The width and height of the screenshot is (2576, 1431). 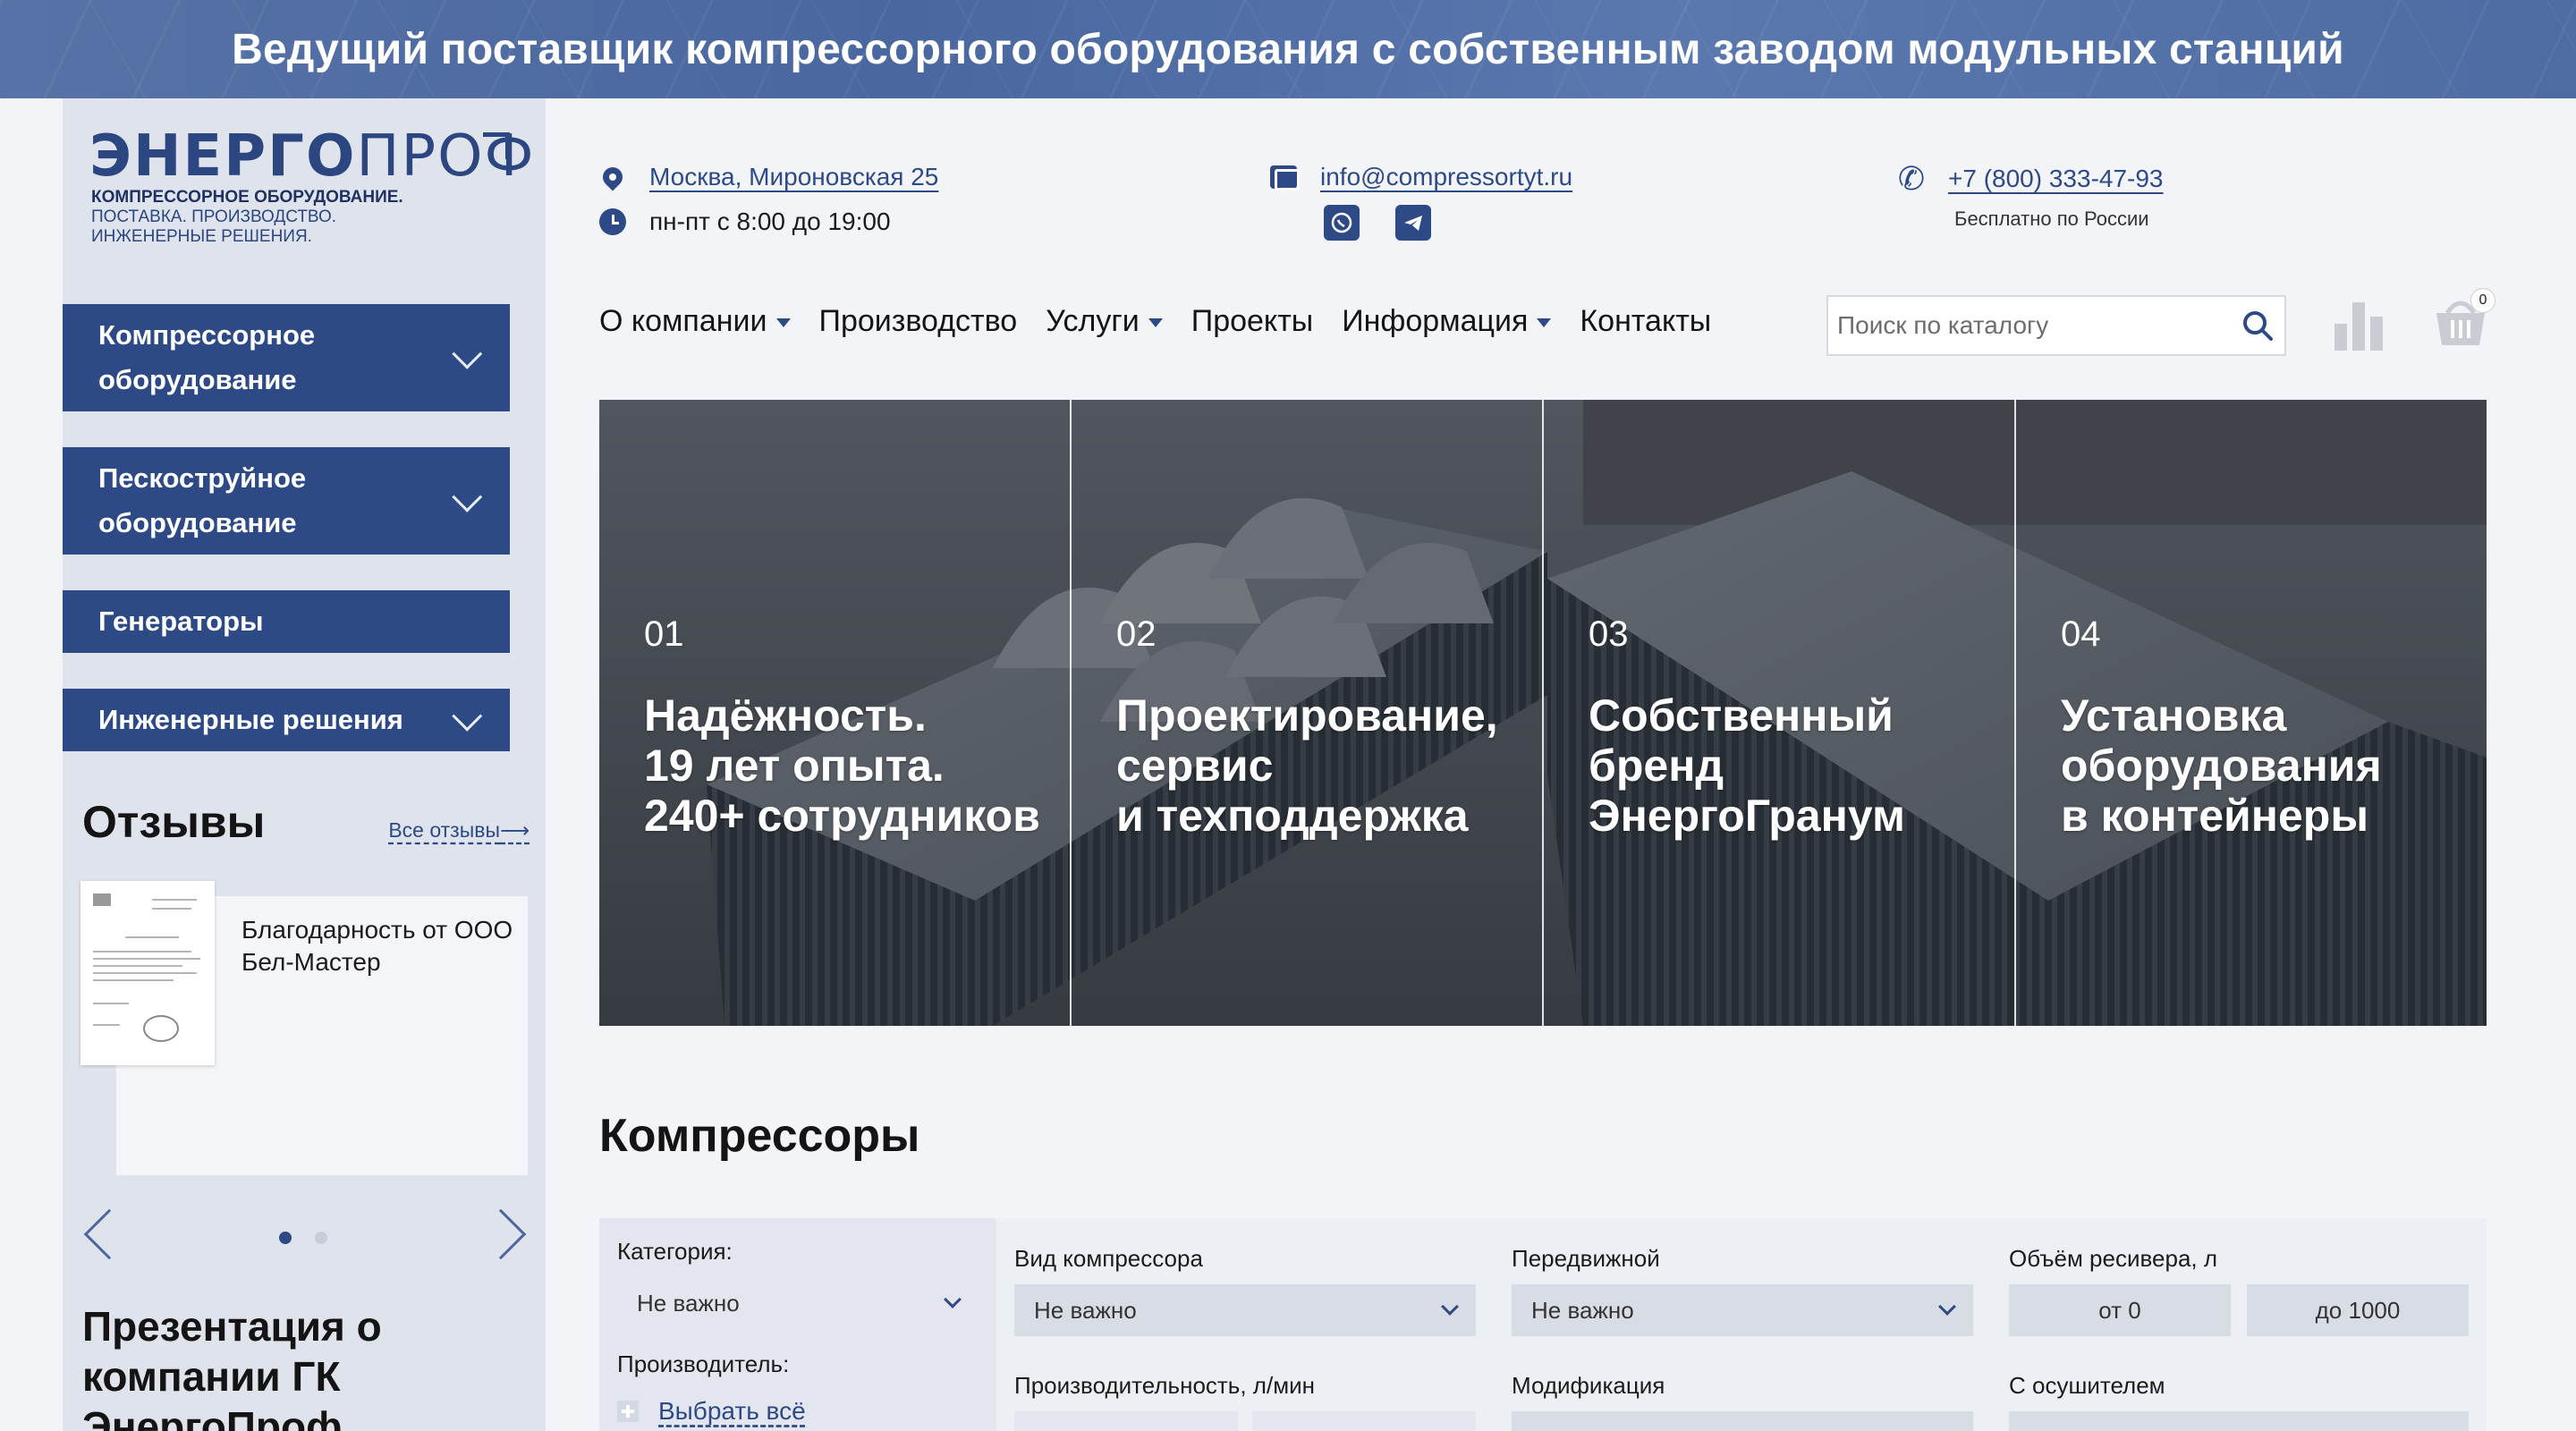 I want to click on catalog-search, so click(x=2056, y=326).